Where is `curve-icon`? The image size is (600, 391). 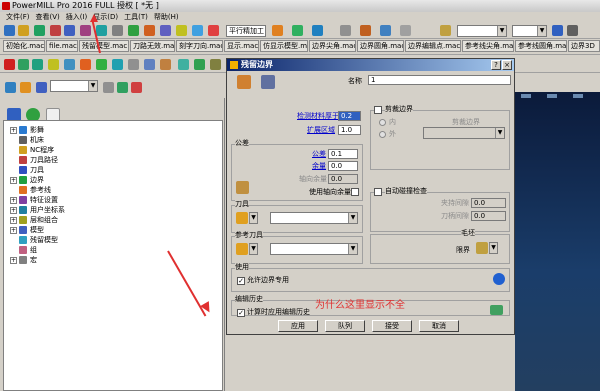
curve-icon is located at coordinates (149, 64).